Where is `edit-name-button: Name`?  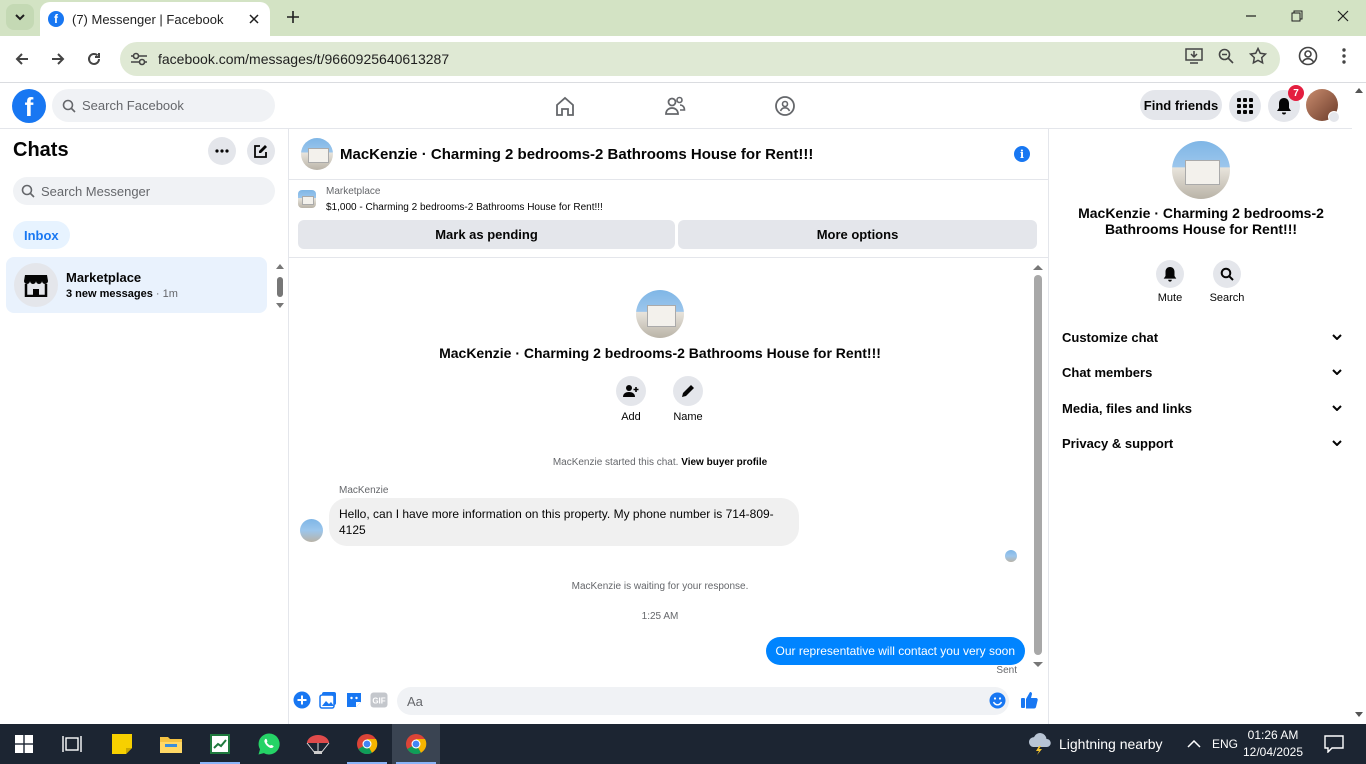 edit-name-button: Name is located at coordinates (688, 399).